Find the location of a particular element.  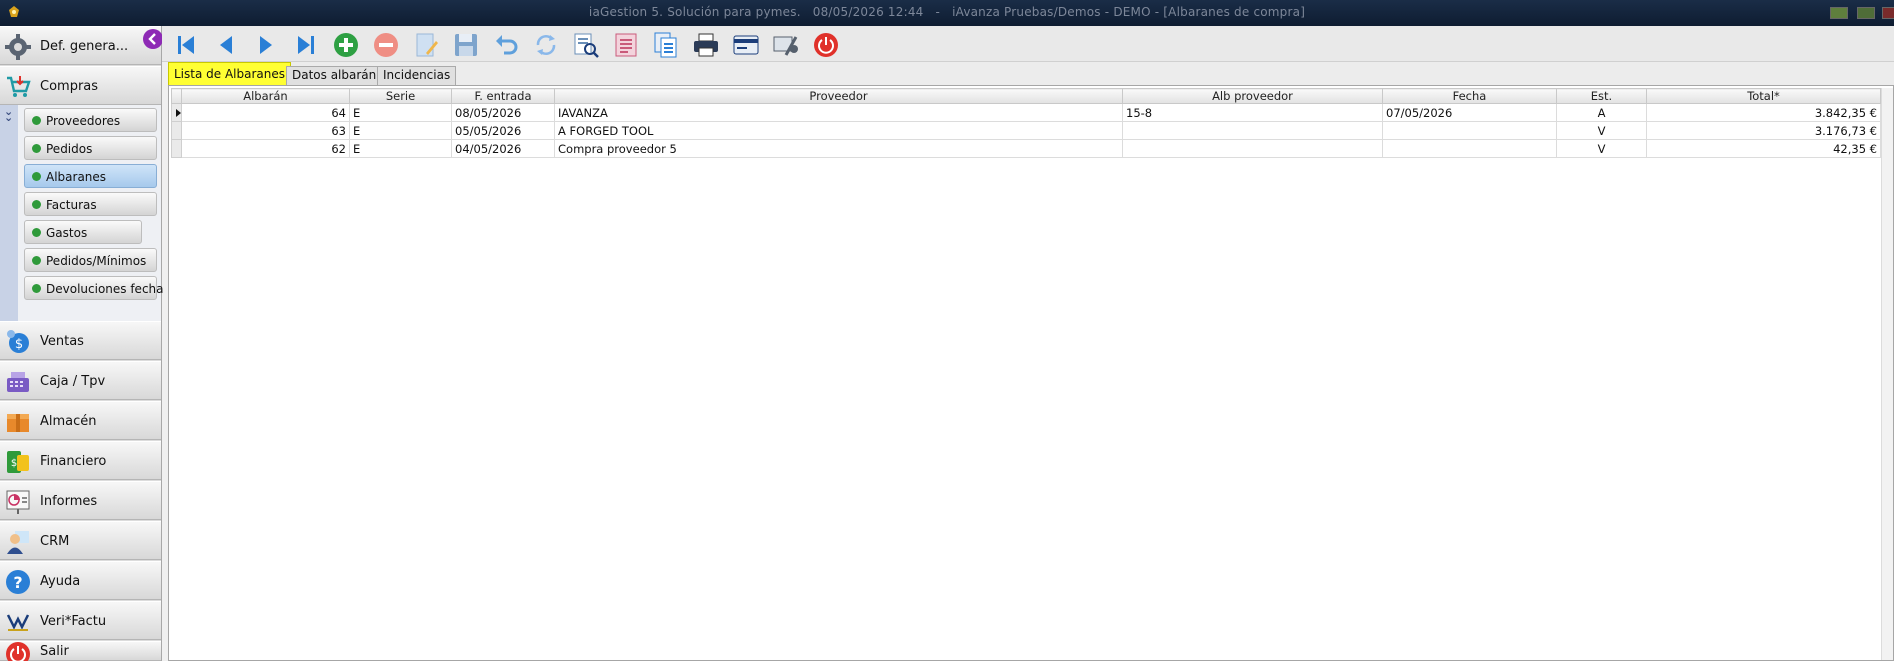

cell-alb-proveedor: 15-8 is located at coordinates (1252, 112).